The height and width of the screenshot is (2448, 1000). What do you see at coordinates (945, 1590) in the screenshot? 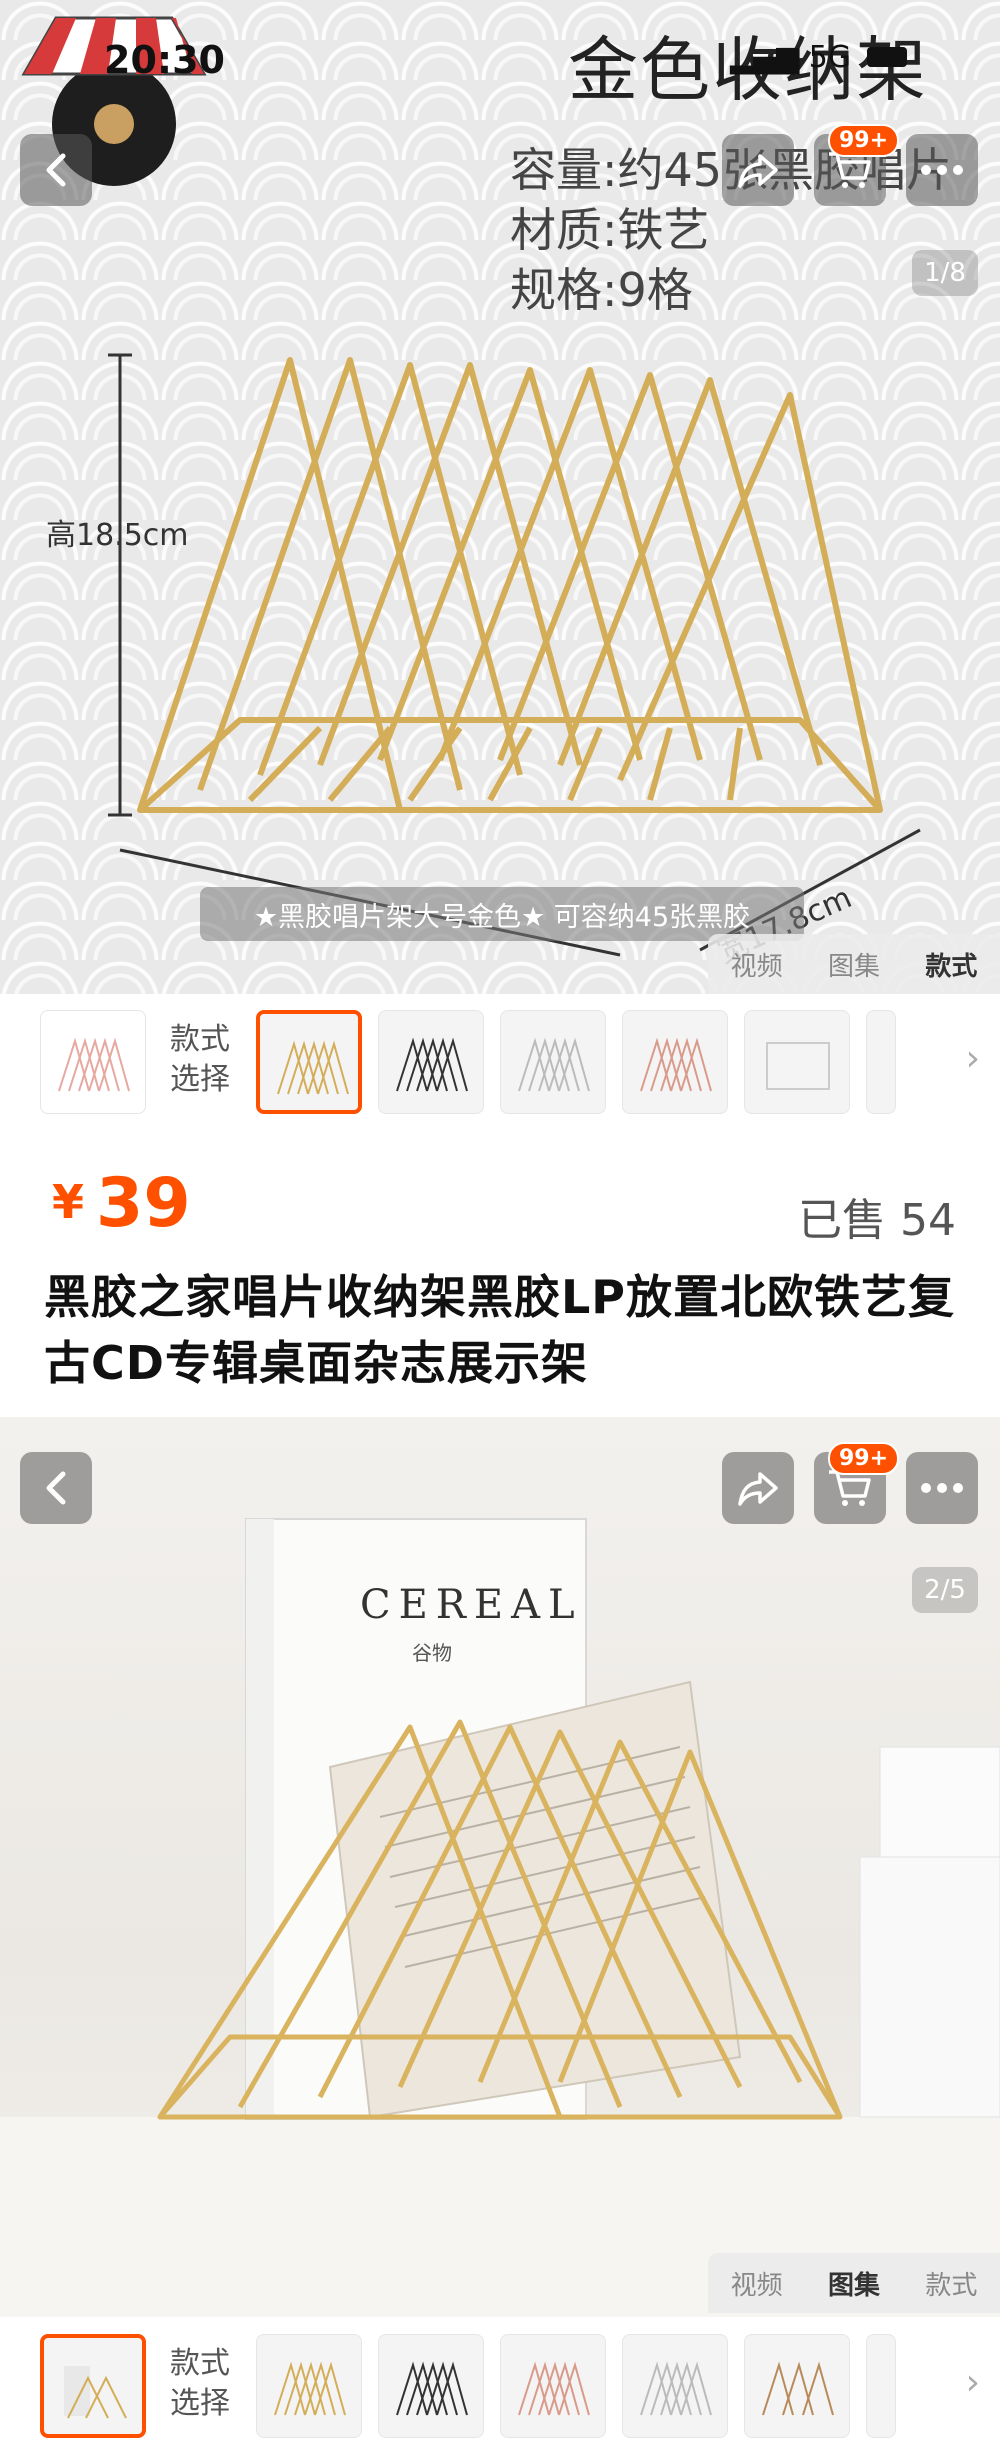
I see `image-counter-2: 2/5` at bounding box center [945, 1590].